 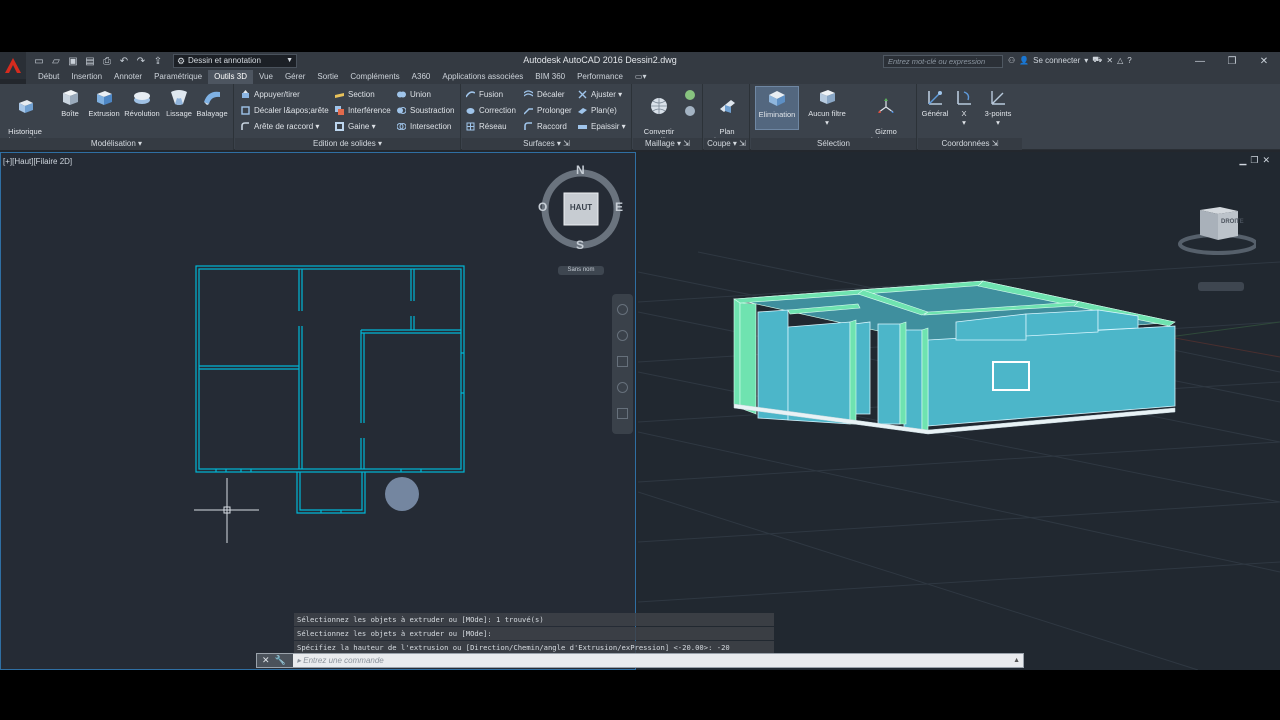 I want to click on interference-button: Interférence, so click(x=363, y=110).